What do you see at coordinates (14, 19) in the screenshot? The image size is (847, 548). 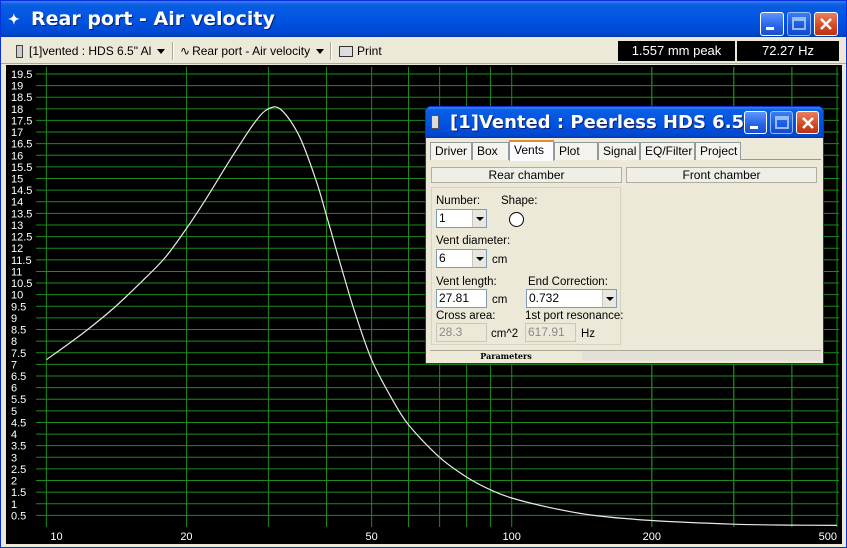 I see `app-icon: ✦` at bounding box center [14, 19].